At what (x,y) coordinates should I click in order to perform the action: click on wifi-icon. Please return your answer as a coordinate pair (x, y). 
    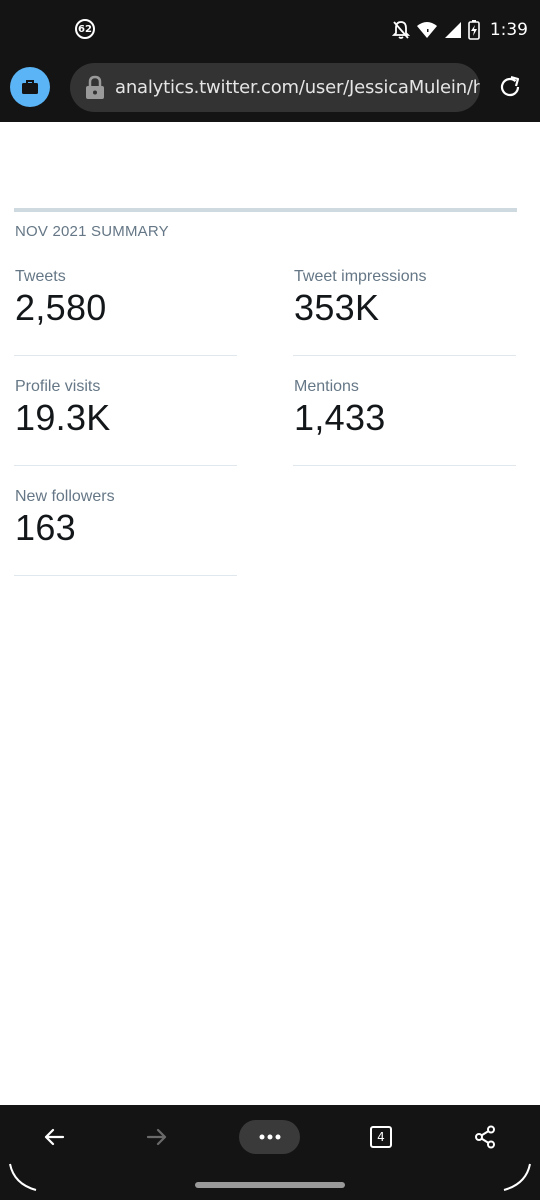
    Looking at the image, I should click on (426, 30).